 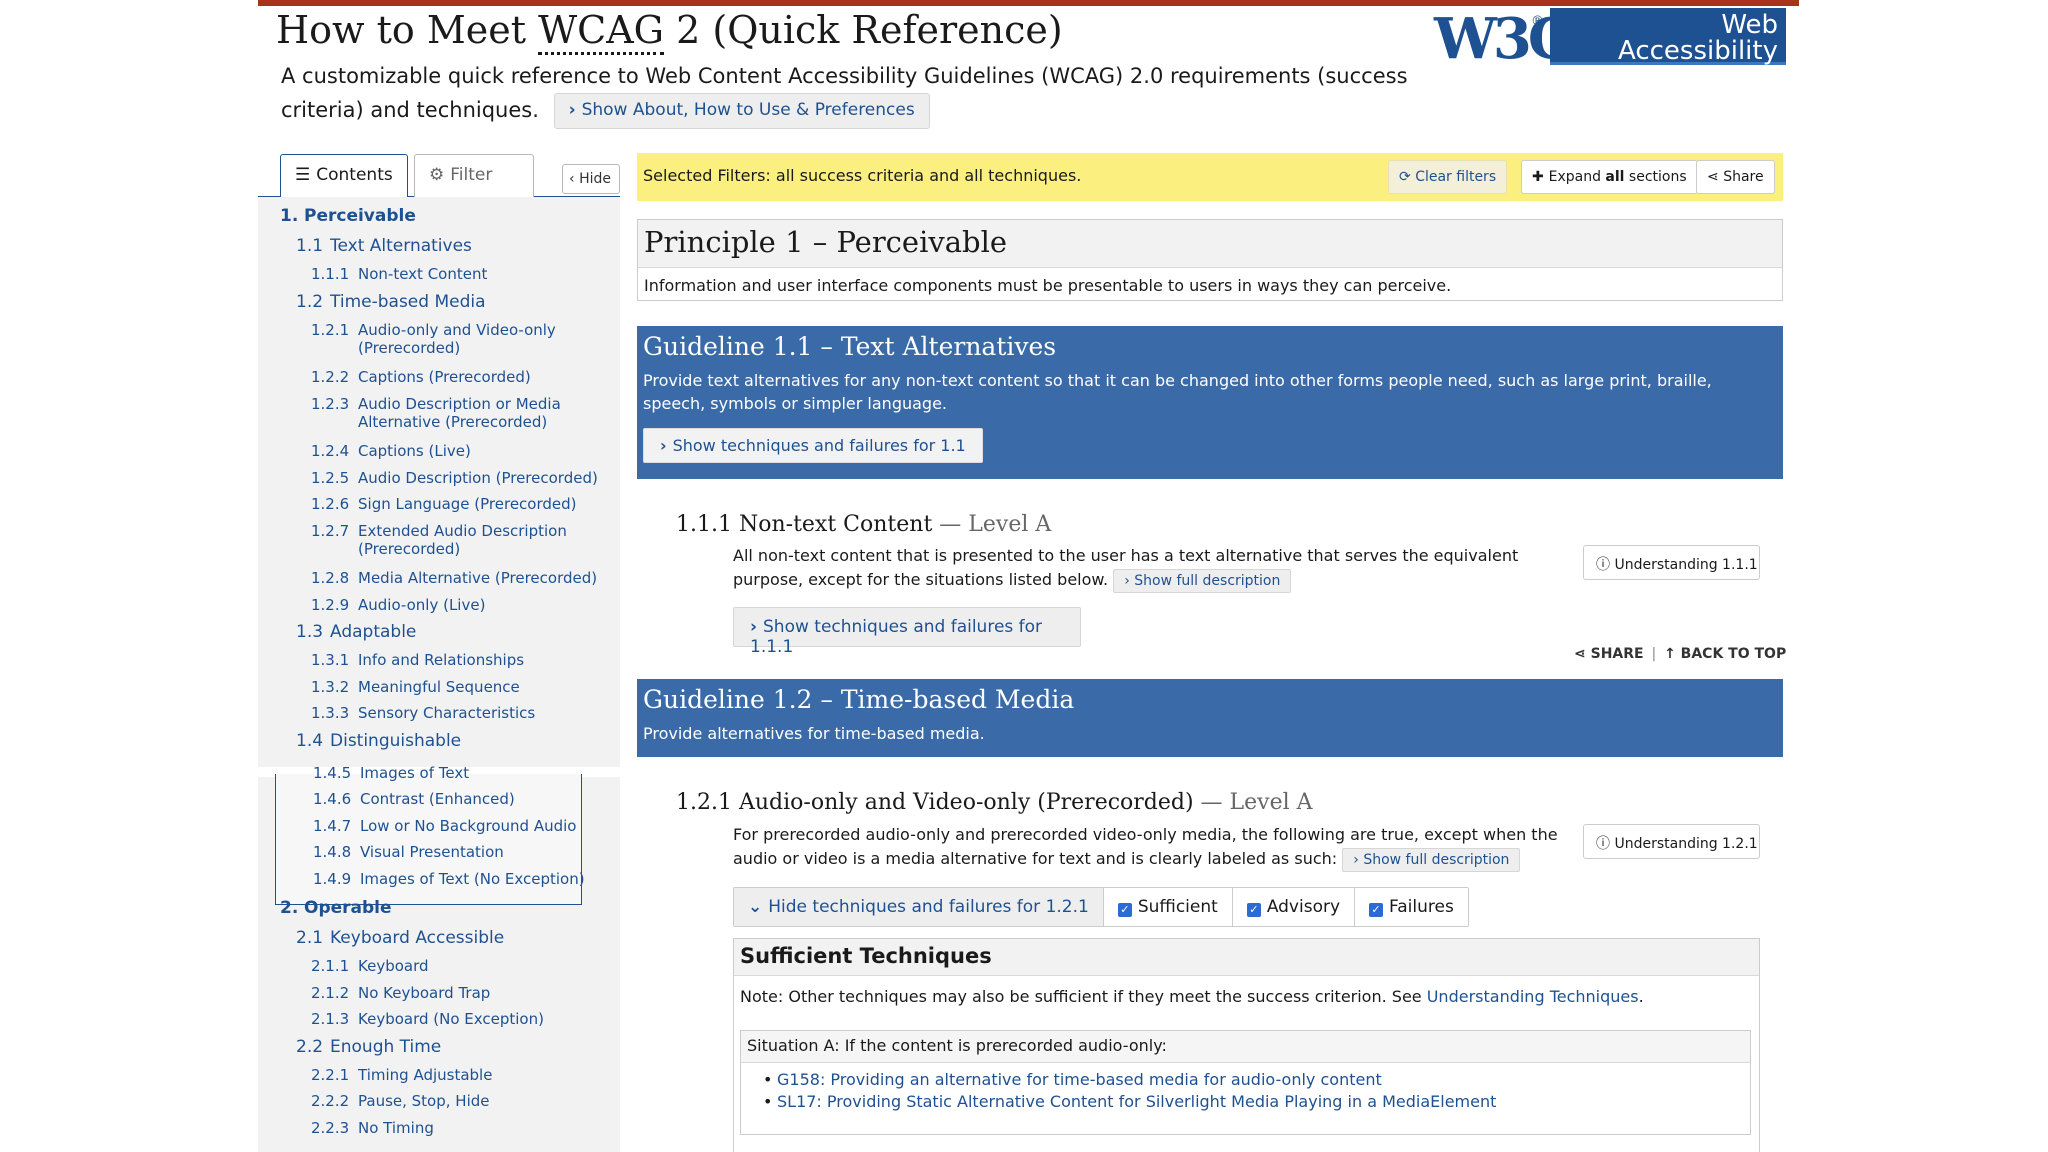 I want to click on hide-techniques-1-2-1-button: ⌄ Hide techniques and failures for 1.2.1, so click(x=919, y=907).